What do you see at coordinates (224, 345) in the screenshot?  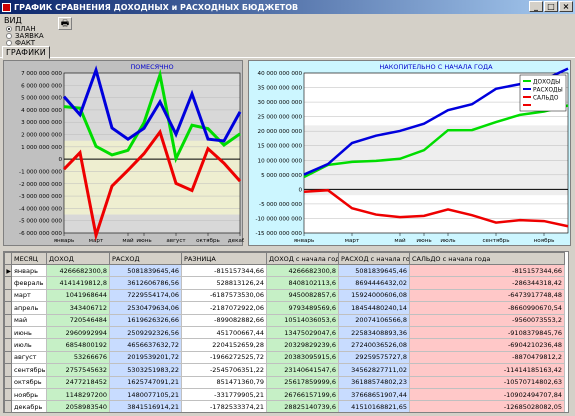 I see `table-cell: 2204152659,28` at bounding box center [224, 345].